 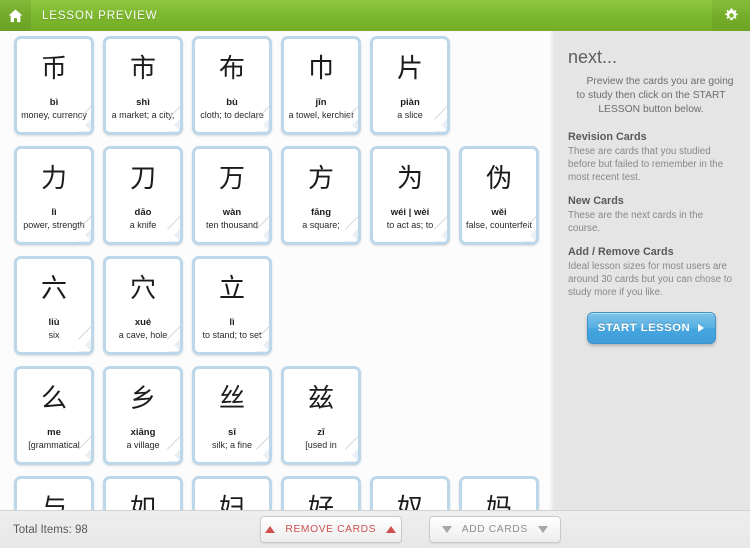 I want to click on remove-cards-label: REMOVE CARDS, so click(x=331, y=529).